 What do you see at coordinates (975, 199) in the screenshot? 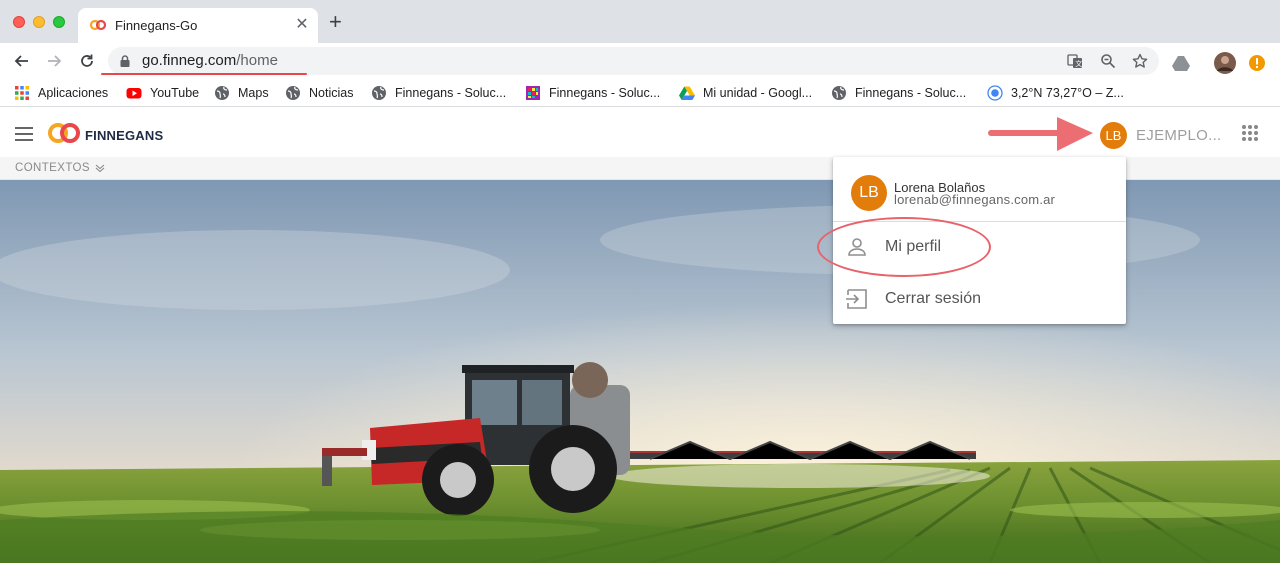
I see `user-email: lorenab@finnegans.com.ar` at bounding box center [975, 199].